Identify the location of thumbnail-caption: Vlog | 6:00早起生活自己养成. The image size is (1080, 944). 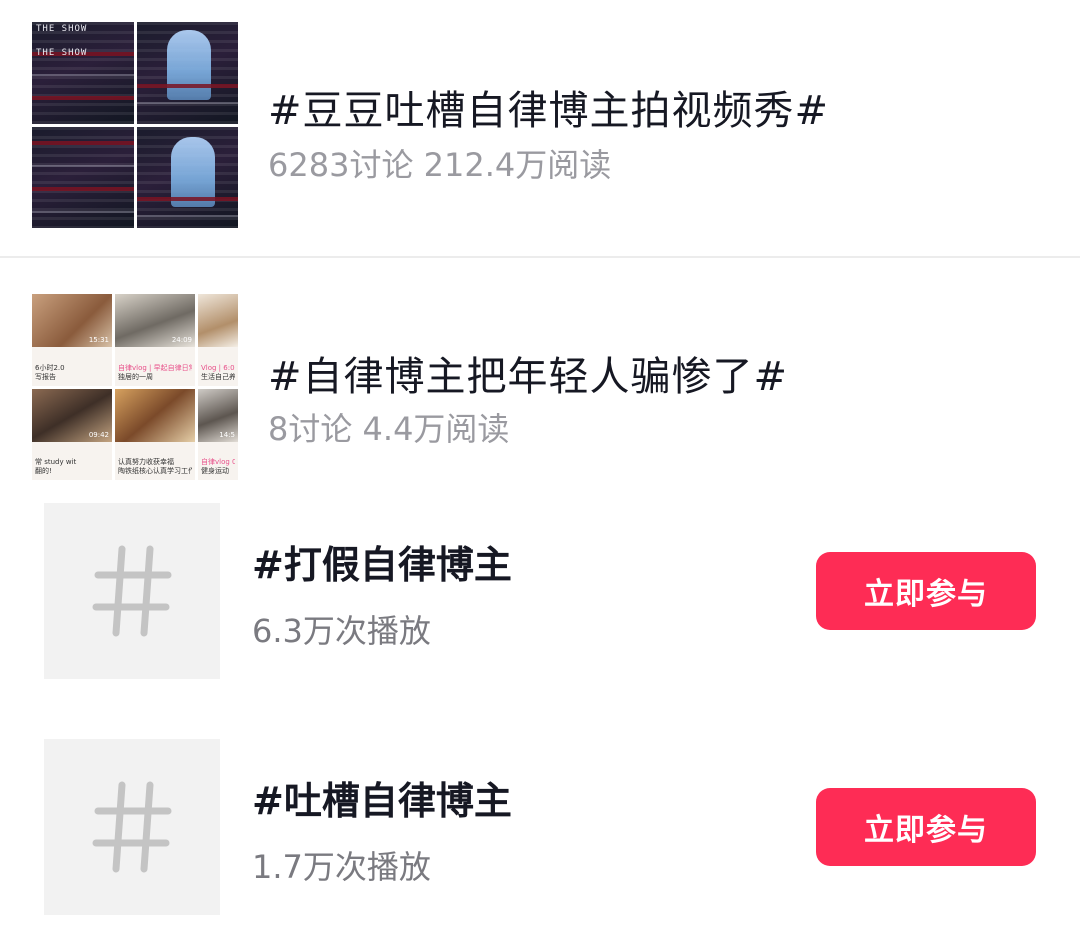
(218, 372).